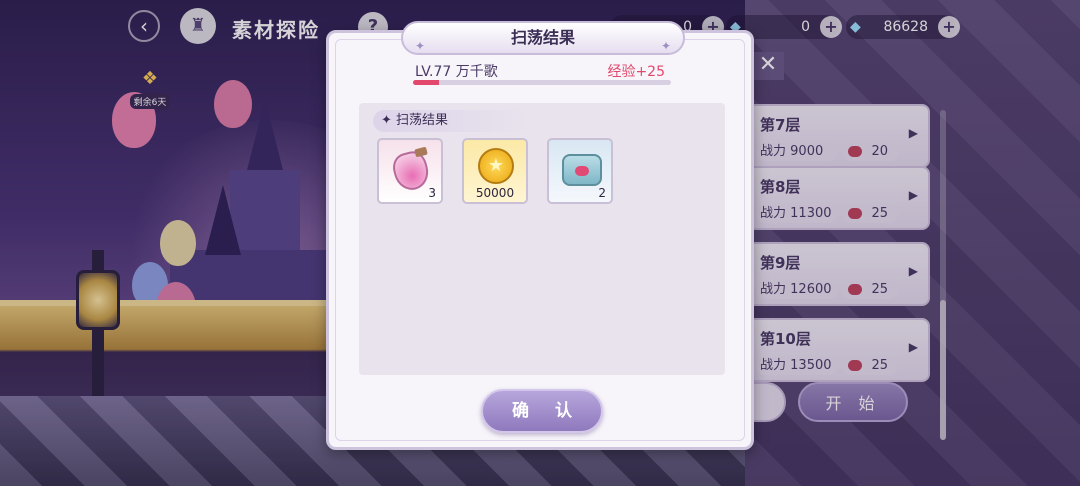  Describe the element at coordinates (602, 193) in the screenshot. I see `item-quantity: 2` at that location.